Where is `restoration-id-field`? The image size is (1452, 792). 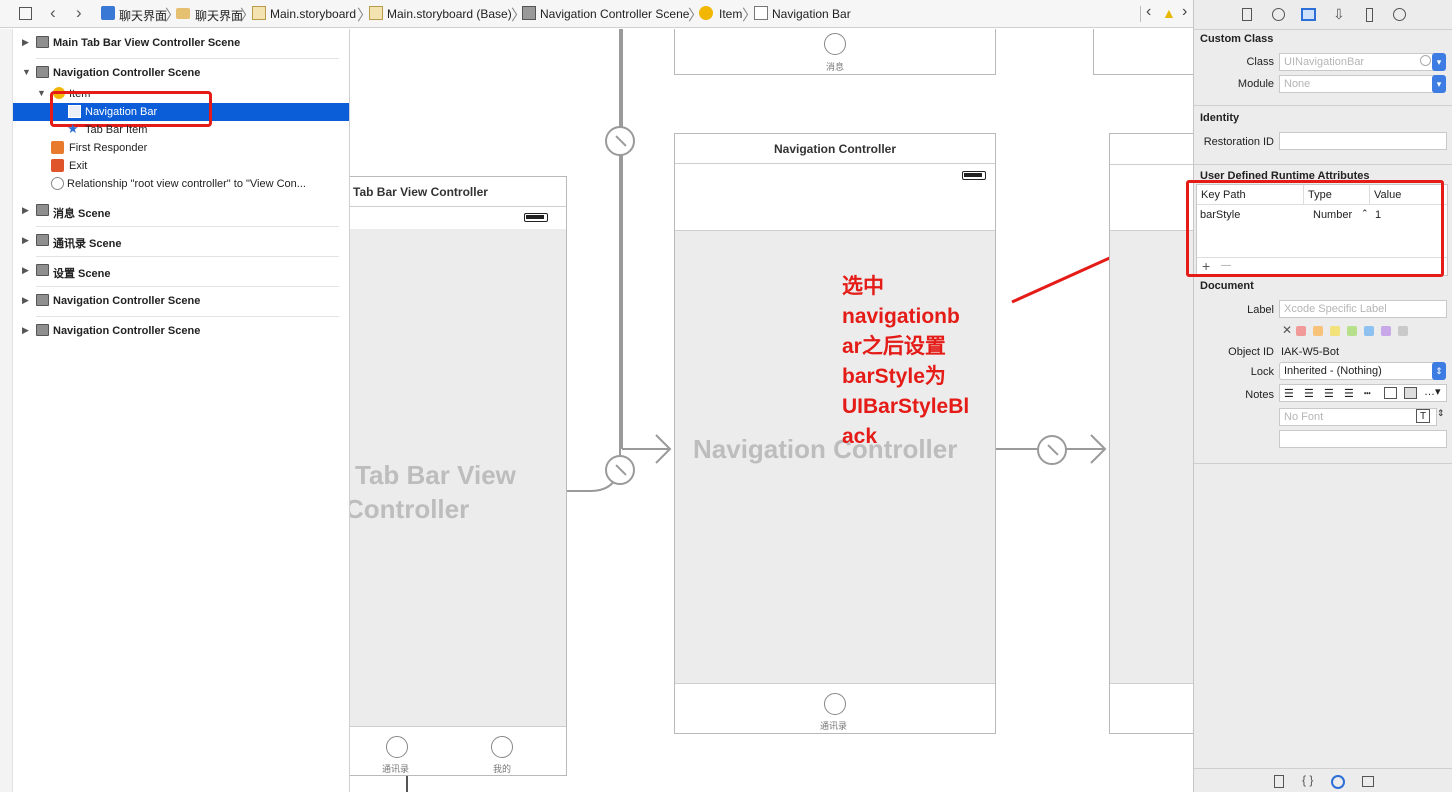
restoration-id-field is located at coordinates (1363, 141).